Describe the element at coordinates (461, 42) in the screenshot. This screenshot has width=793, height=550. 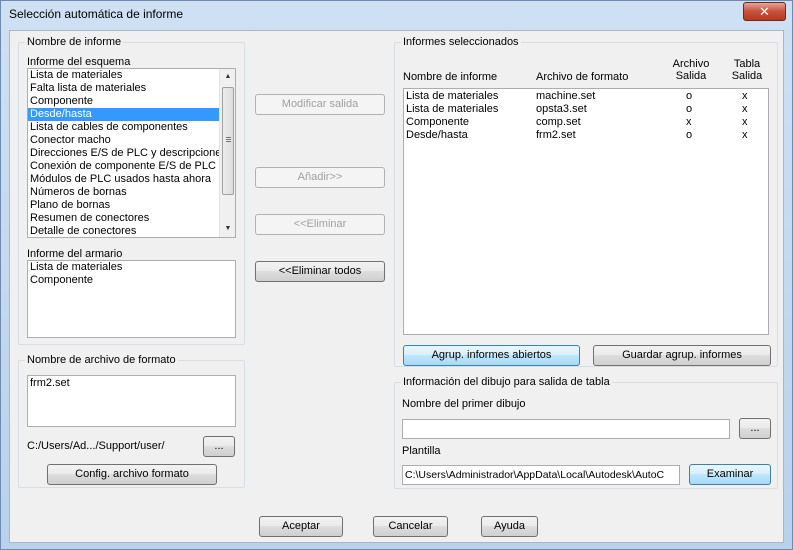
I see `selected-reports-legend: Informes seleccionados` at that location.